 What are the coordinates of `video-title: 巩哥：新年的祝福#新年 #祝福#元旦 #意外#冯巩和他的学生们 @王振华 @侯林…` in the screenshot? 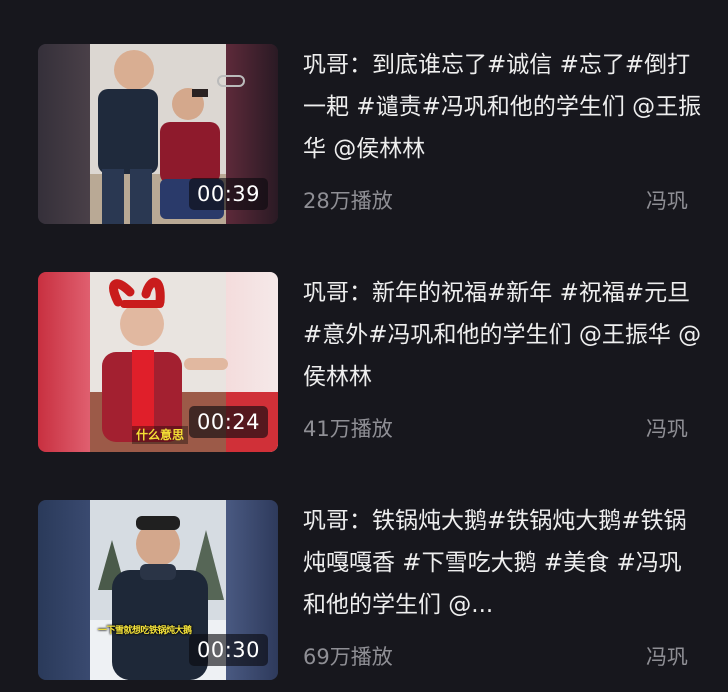 It's located at (503, 335).